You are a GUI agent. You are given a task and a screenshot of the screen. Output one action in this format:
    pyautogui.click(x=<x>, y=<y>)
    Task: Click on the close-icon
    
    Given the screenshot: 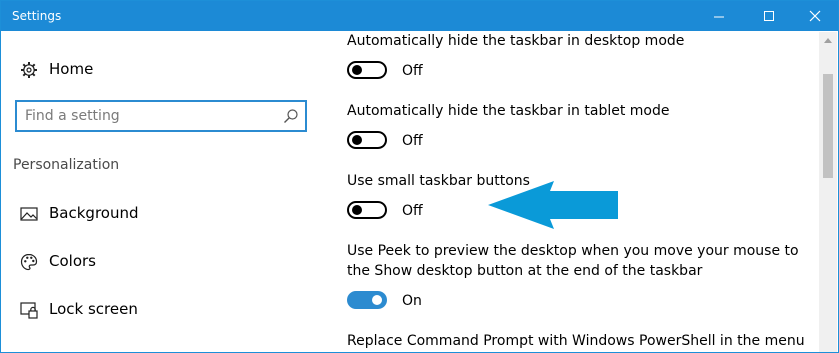 What is the action you would take?
    pyautogui.click(x=815, y=16)
    